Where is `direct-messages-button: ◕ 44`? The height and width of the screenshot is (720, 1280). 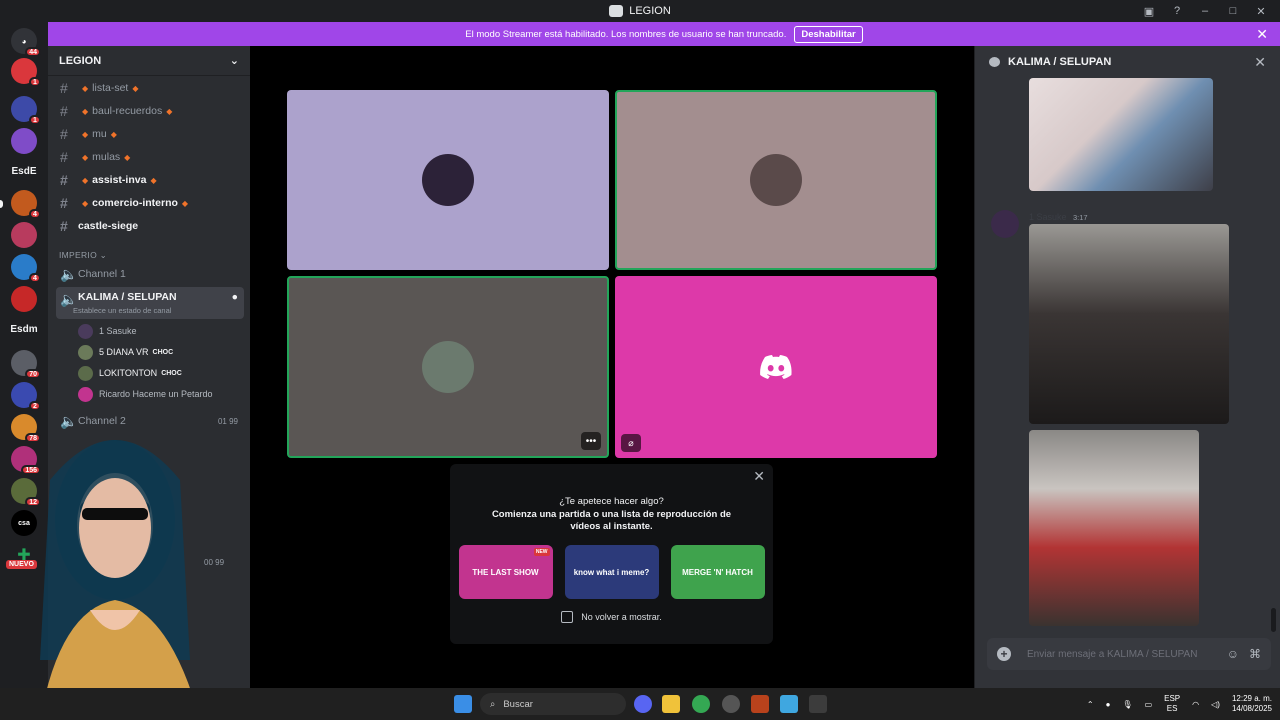
direct-messages-button: ◕ 44 is located at coordinates (26, 42).